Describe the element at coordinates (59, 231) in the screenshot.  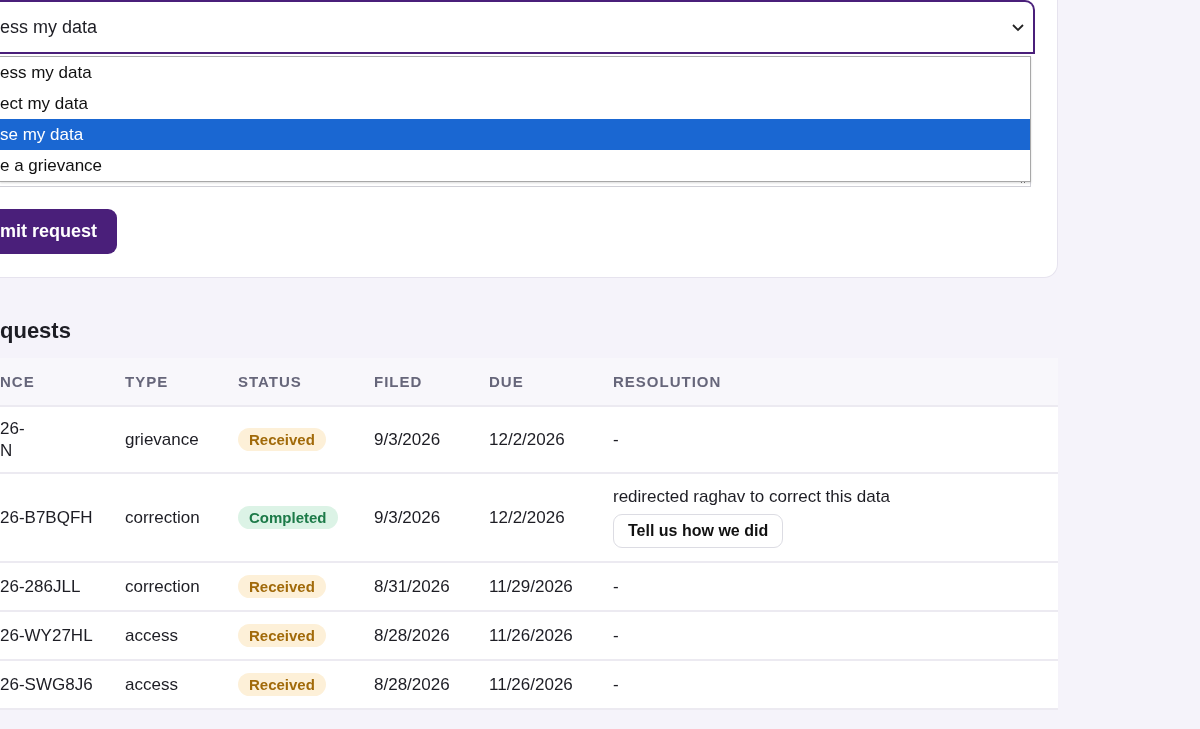
I see `submit-button: mit request` at that location.